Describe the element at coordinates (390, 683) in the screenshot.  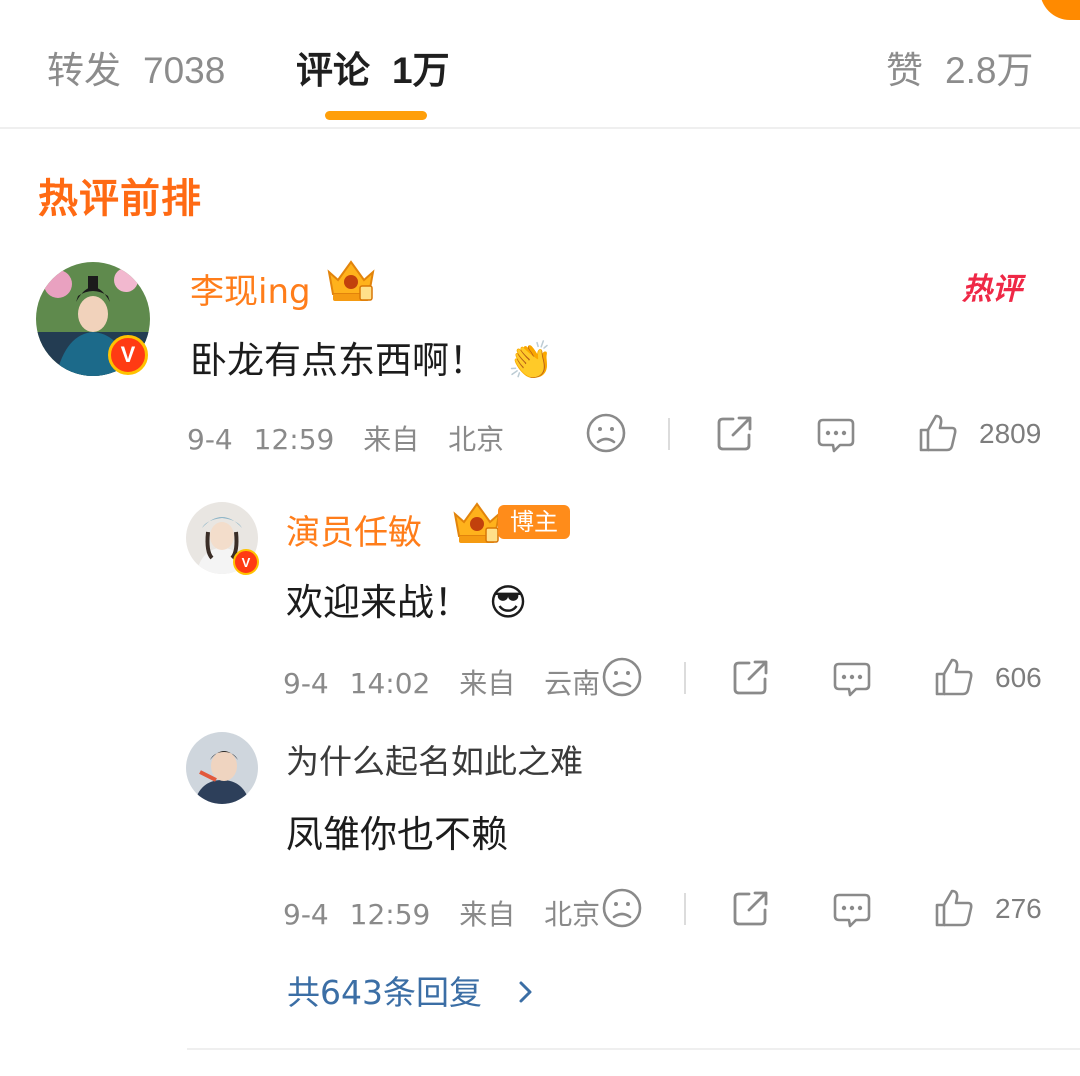
I see `reply-time: 14:02` at that location.